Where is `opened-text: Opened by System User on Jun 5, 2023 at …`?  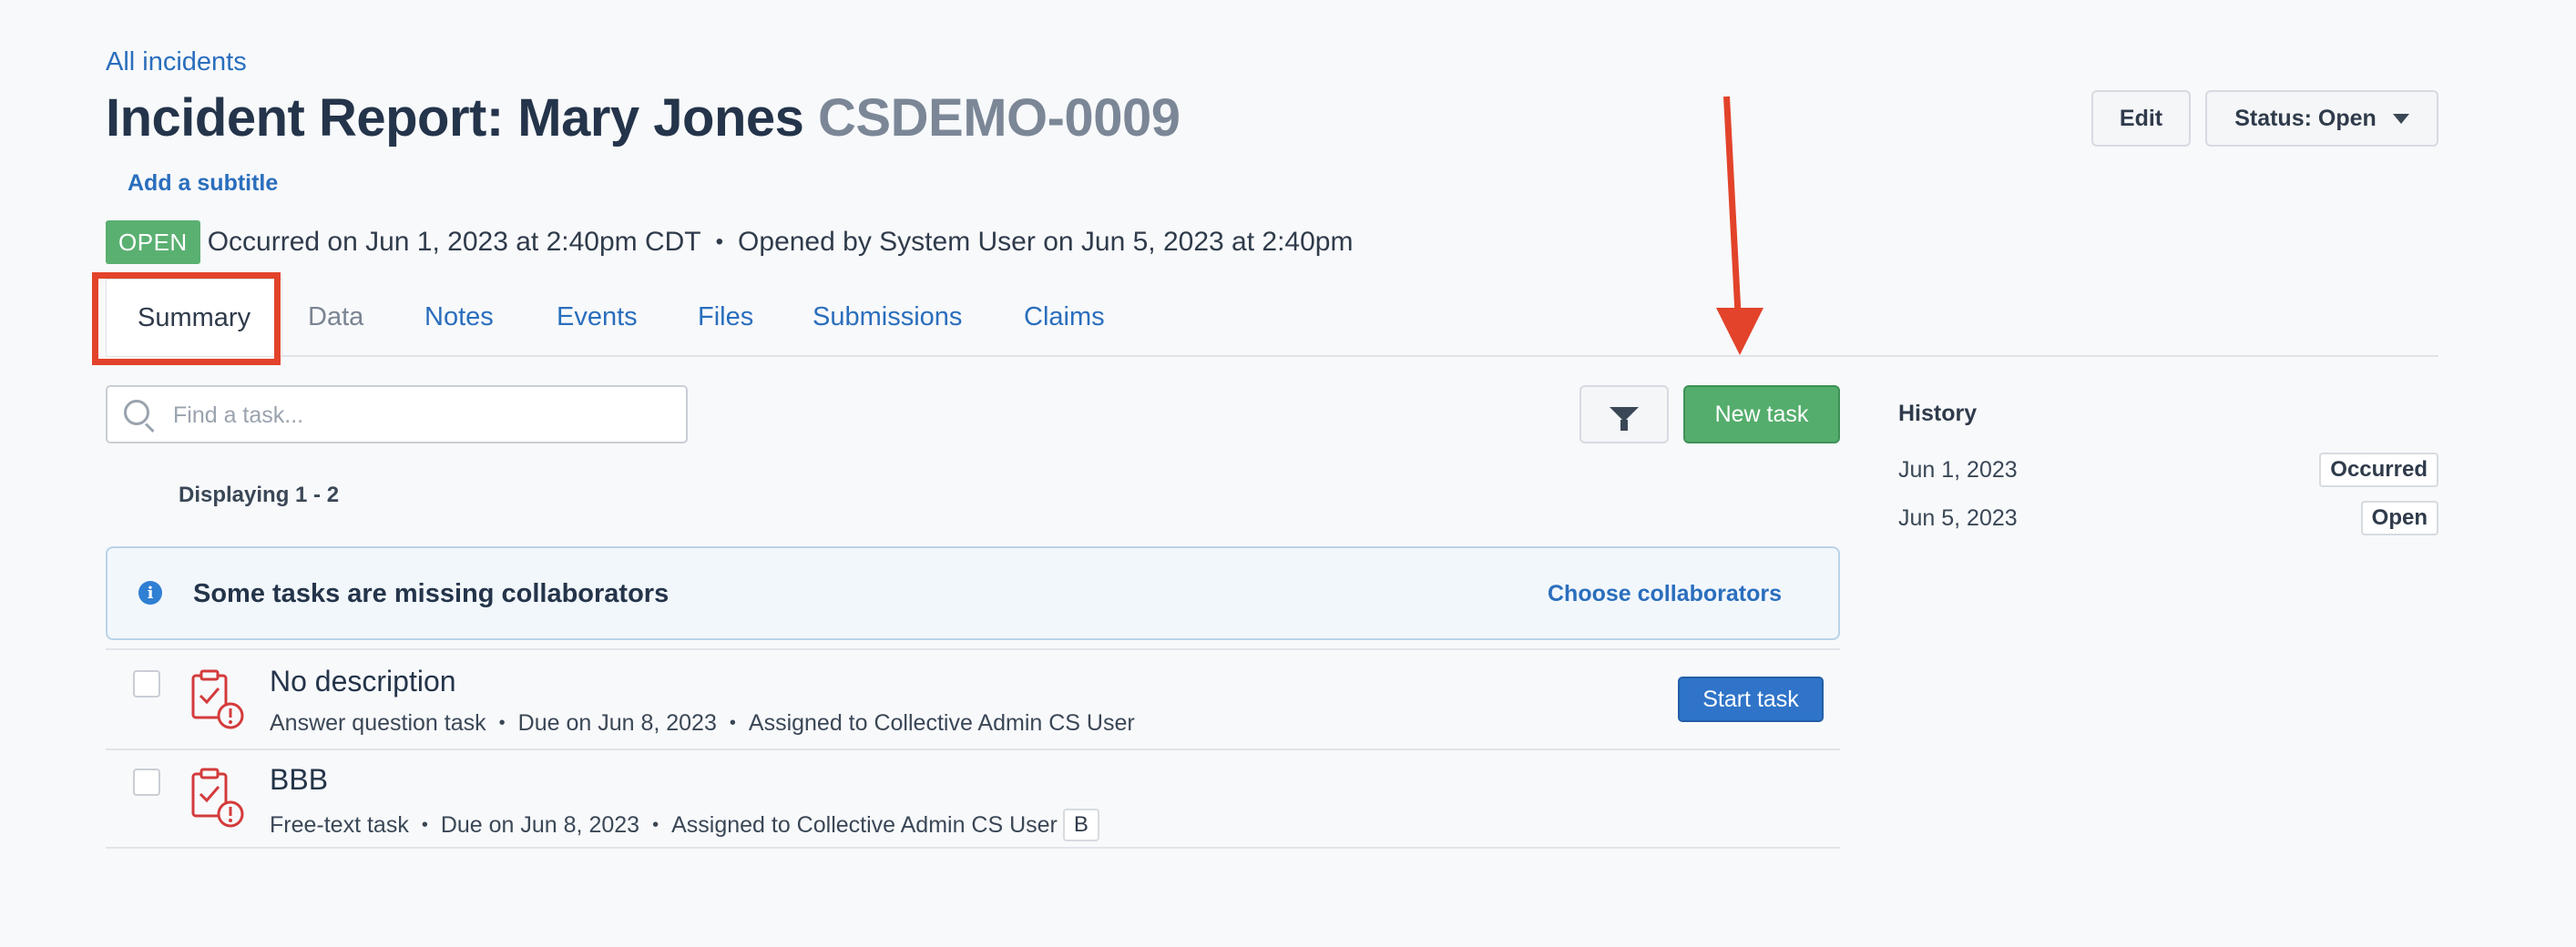
opened-text: Opened by System User on Jun 5, 2023 at … is located at coordinates (1046, 242).